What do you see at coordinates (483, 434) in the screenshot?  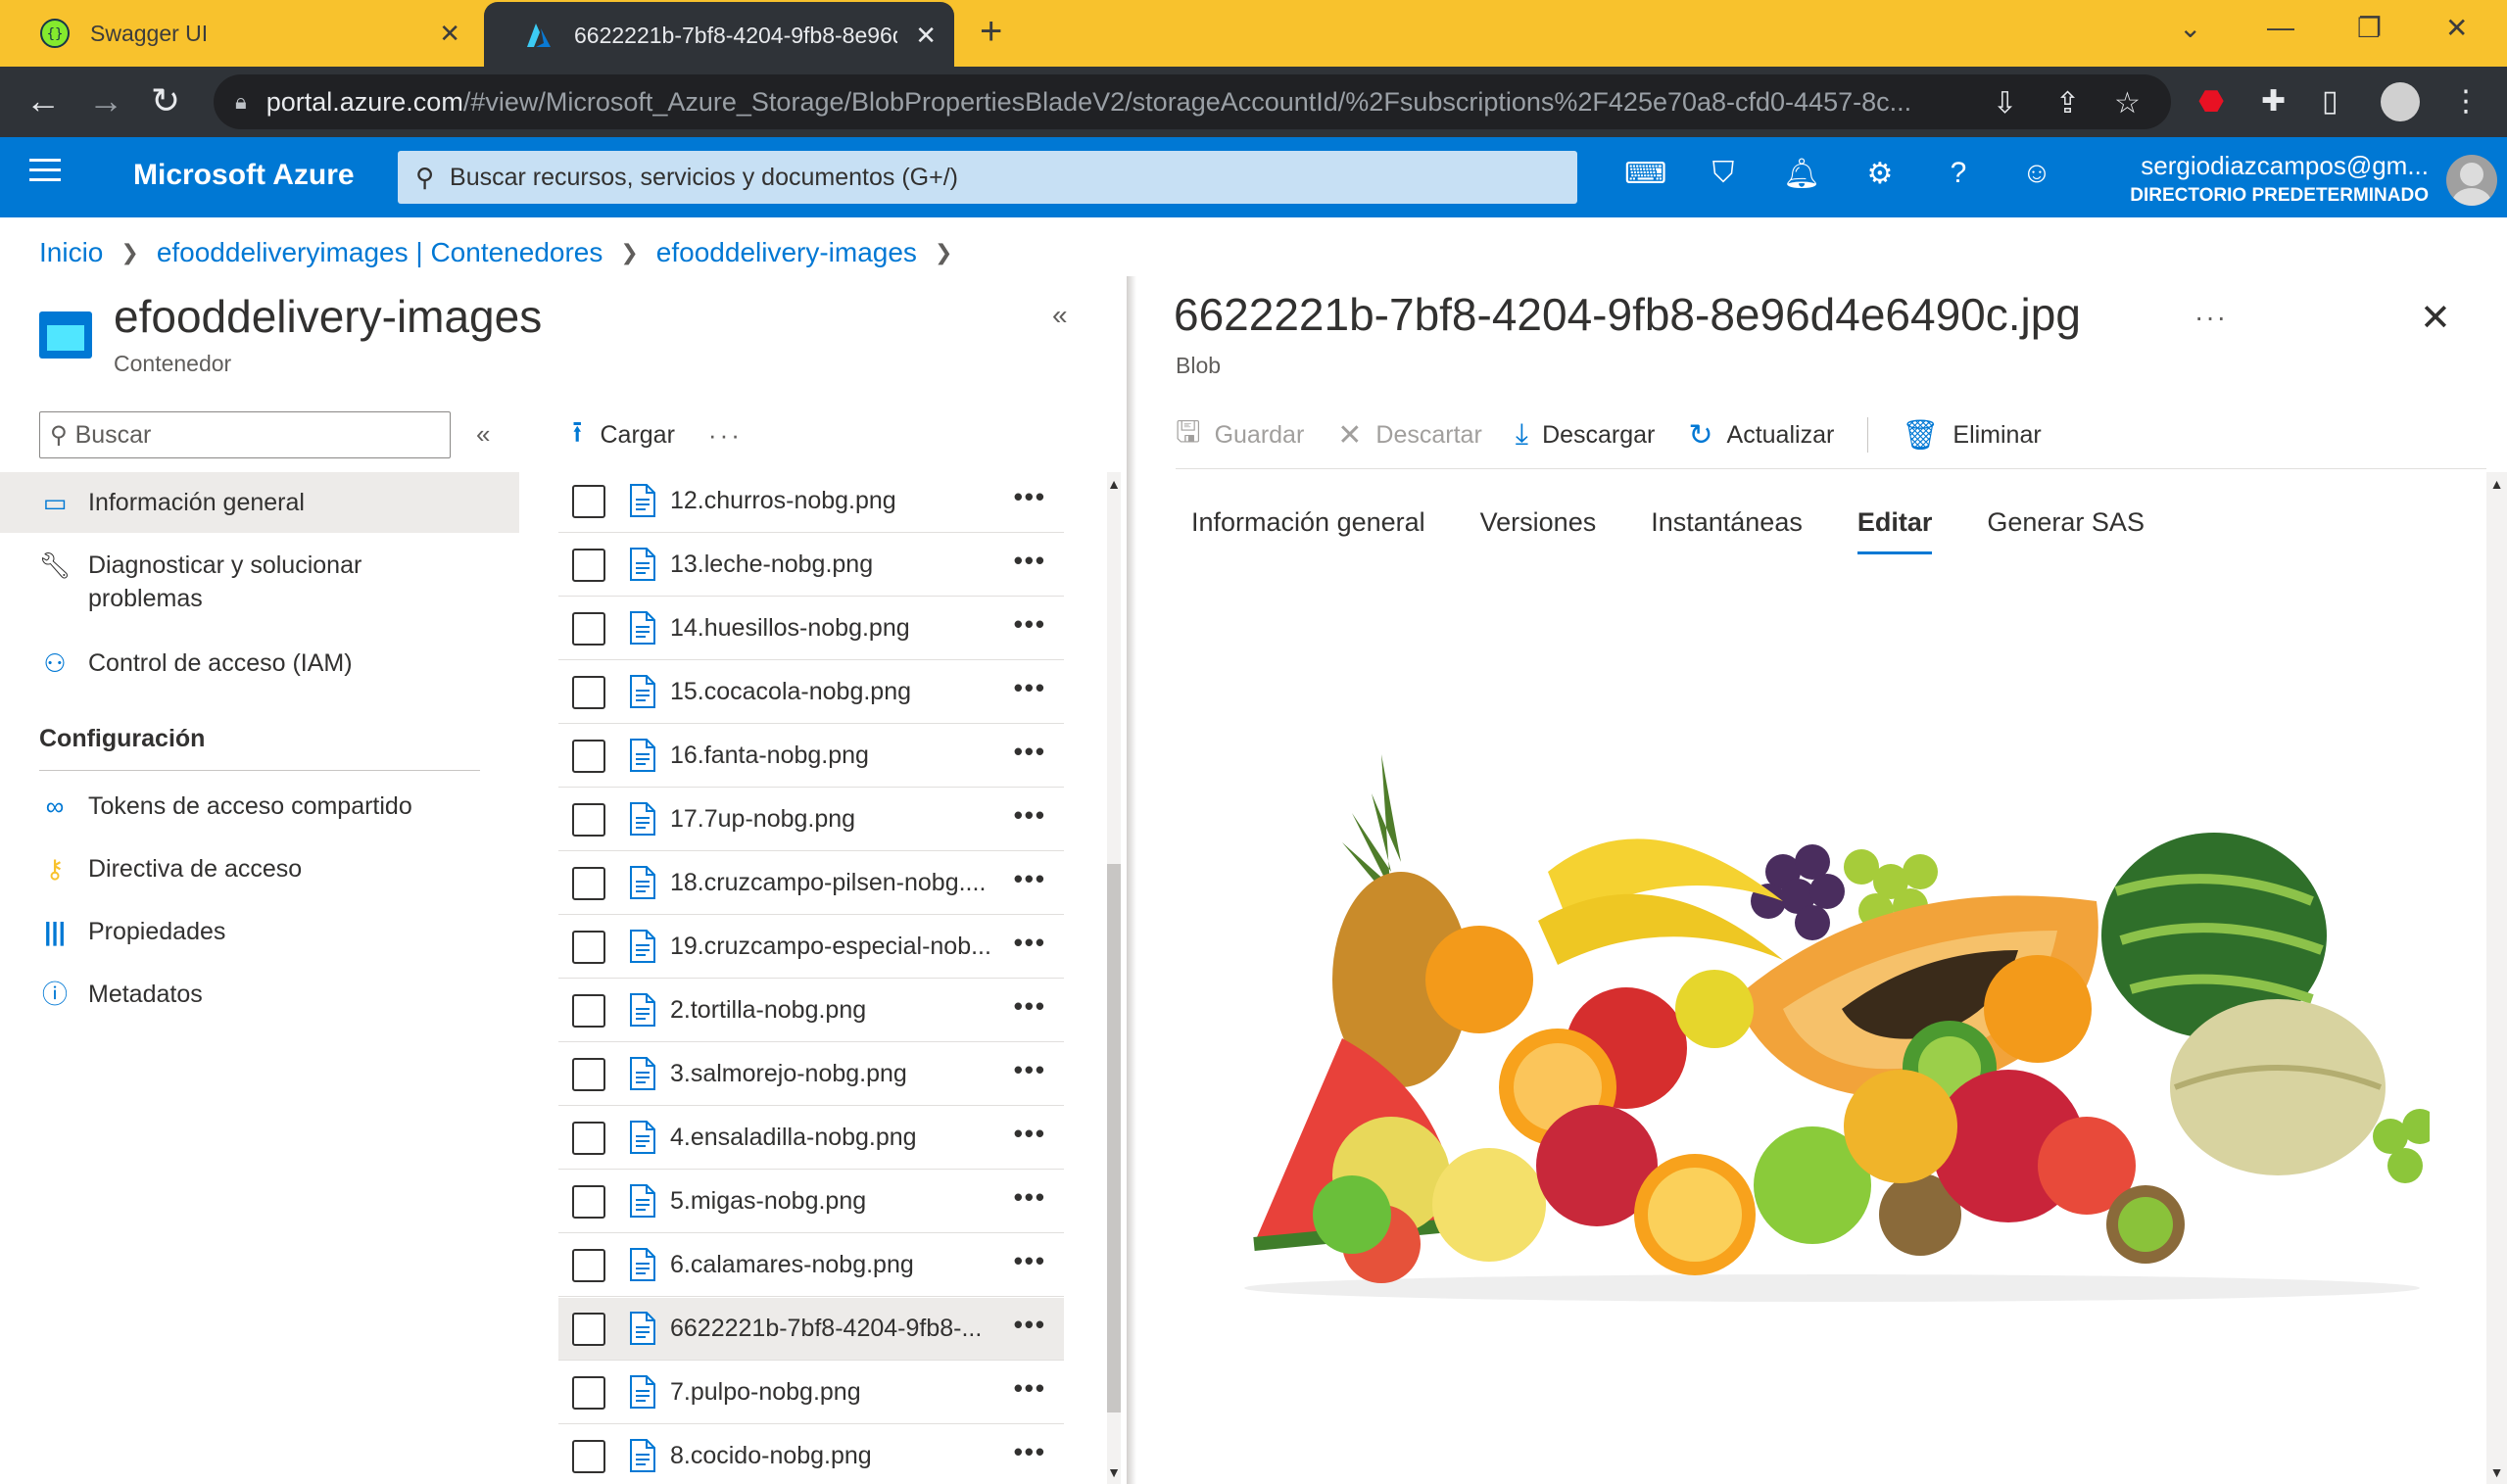 I see `collapse-menu-icon: «` at bounding box center [483, 434].